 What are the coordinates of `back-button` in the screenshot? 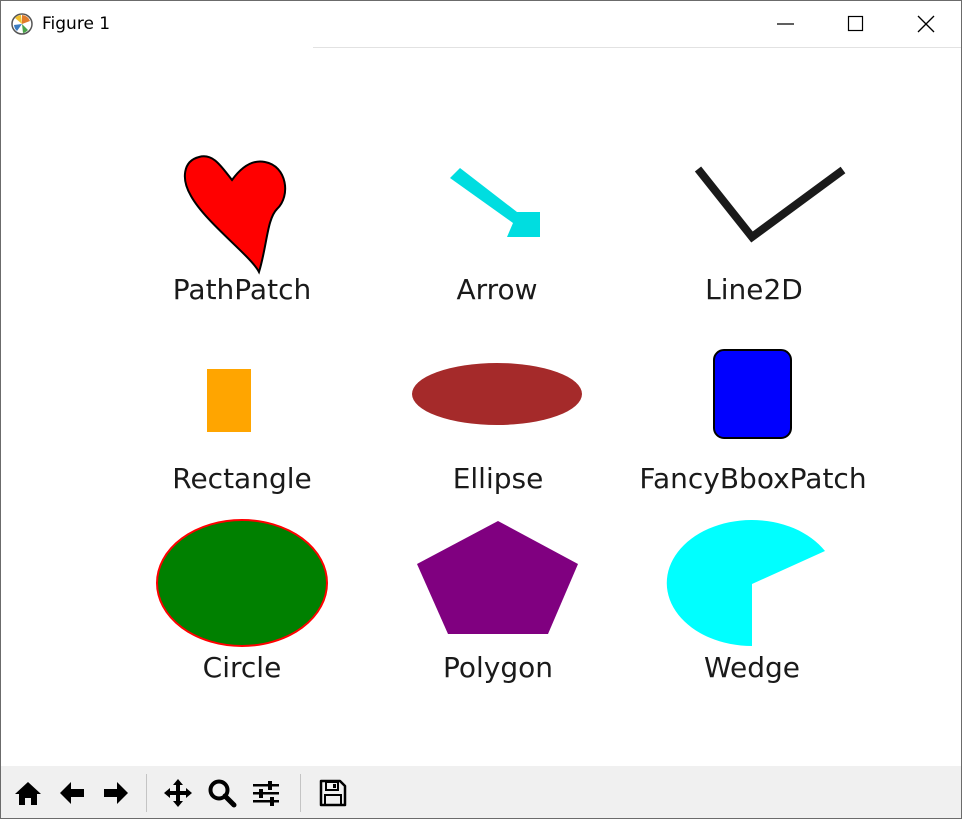 It's located at (72, 793).